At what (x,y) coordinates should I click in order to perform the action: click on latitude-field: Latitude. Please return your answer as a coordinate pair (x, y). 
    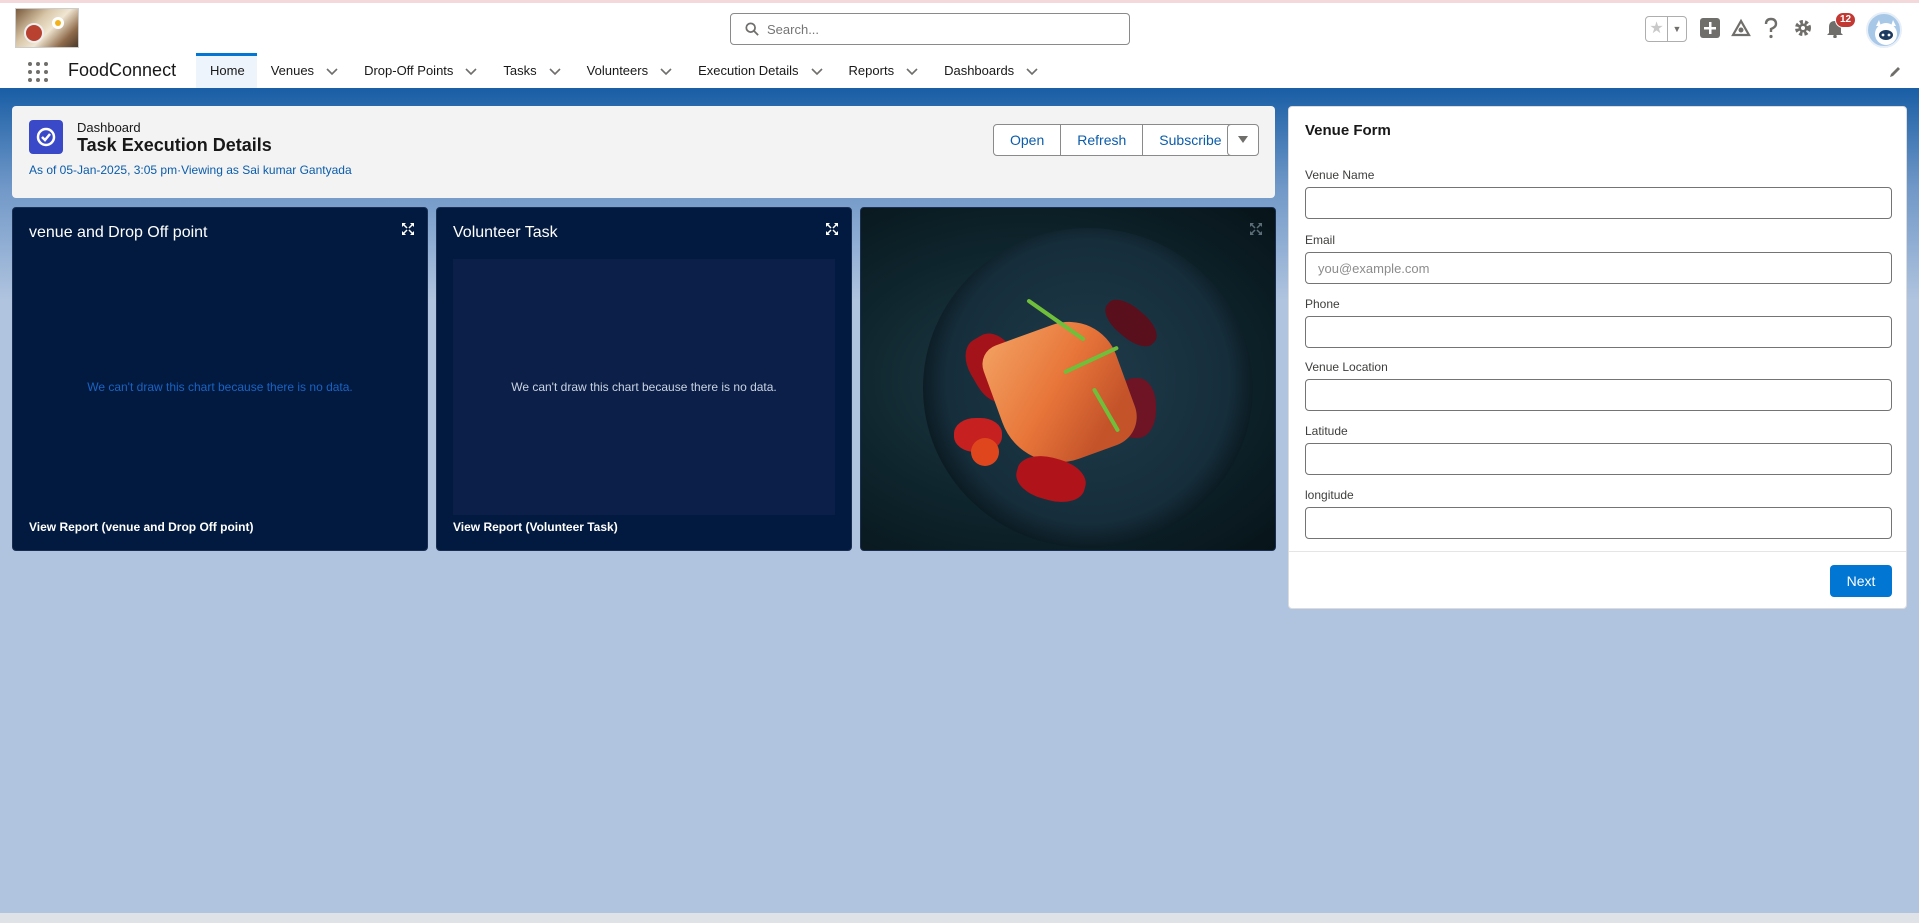
    Looking at the image, I should click on (1598, 449).